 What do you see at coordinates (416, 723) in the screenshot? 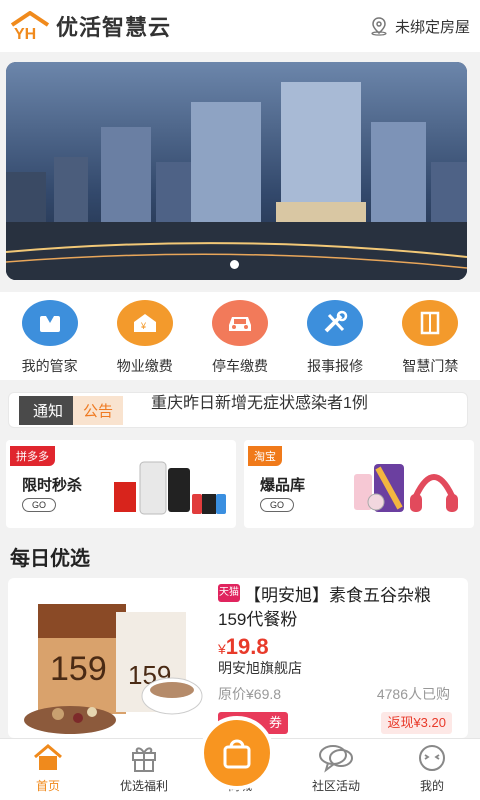
I see `rebate-badge: 返现¥3.20` at bounding box center [416, 723].